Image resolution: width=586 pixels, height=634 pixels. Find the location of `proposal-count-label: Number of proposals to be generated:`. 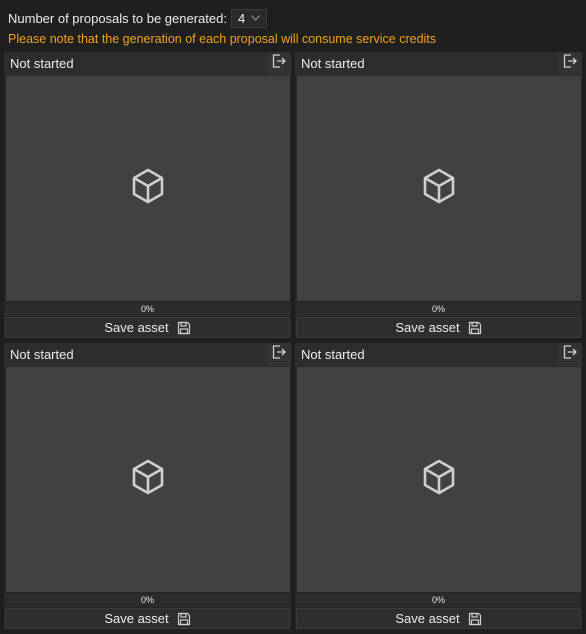

proposal-count-label: Number of proposals to be generated: is located at coordinates (117, 18).